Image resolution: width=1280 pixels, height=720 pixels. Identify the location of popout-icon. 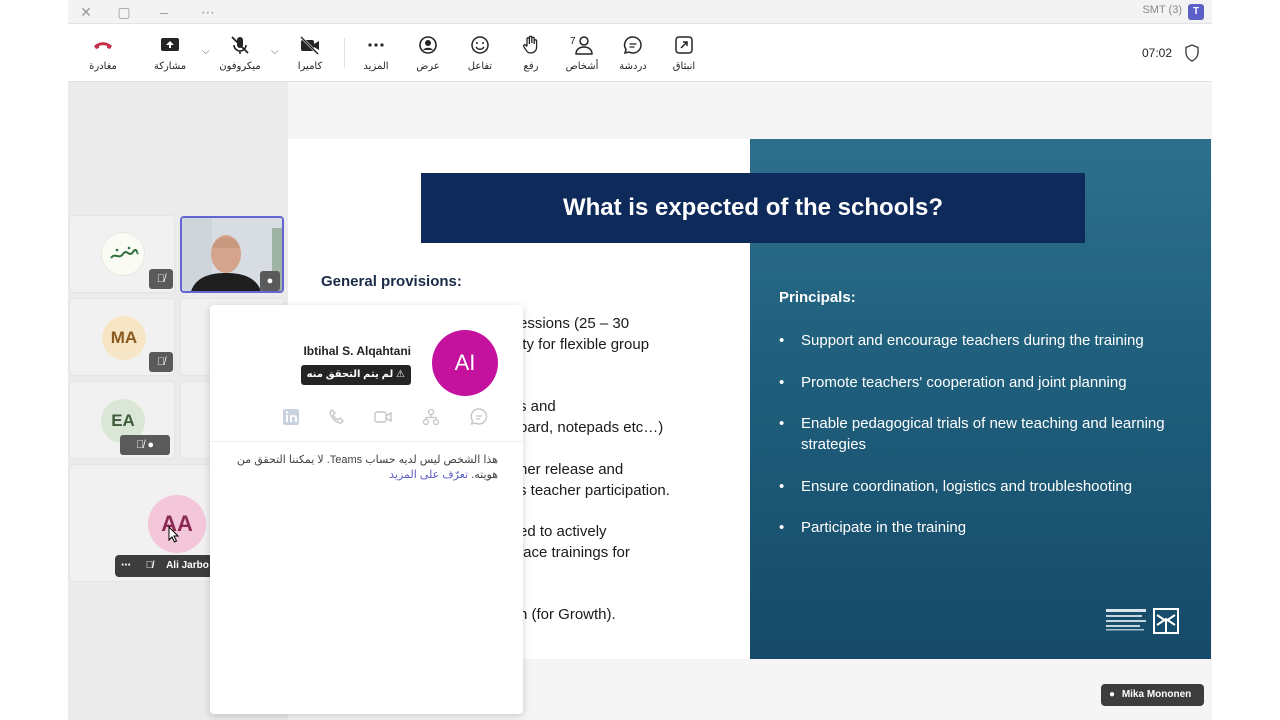
(684, 45).